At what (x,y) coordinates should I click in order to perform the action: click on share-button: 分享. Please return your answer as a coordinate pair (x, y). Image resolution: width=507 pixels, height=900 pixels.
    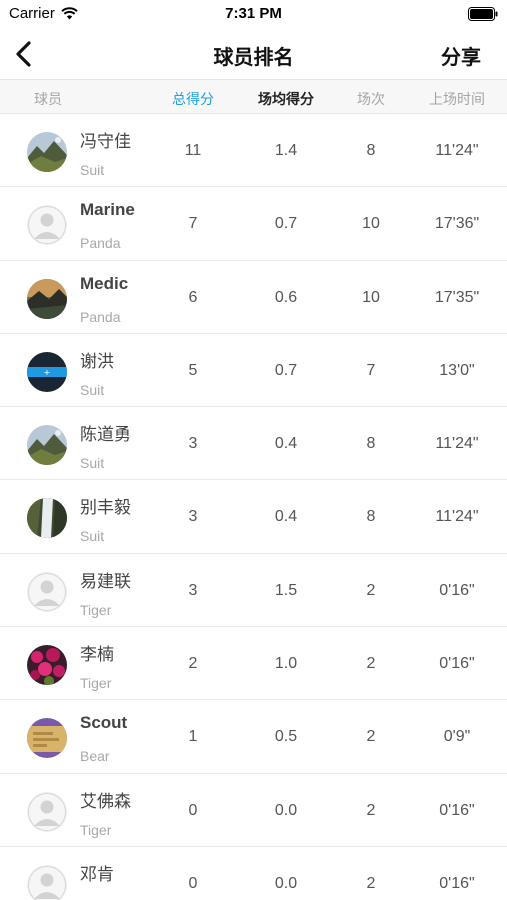
    Looking at the image, I should click on (461, 55).